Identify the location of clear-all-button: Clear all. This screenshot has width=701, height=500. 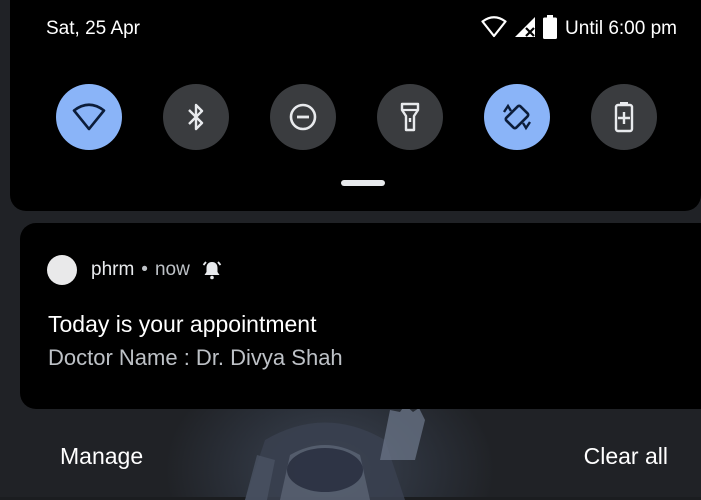
(626, 456).